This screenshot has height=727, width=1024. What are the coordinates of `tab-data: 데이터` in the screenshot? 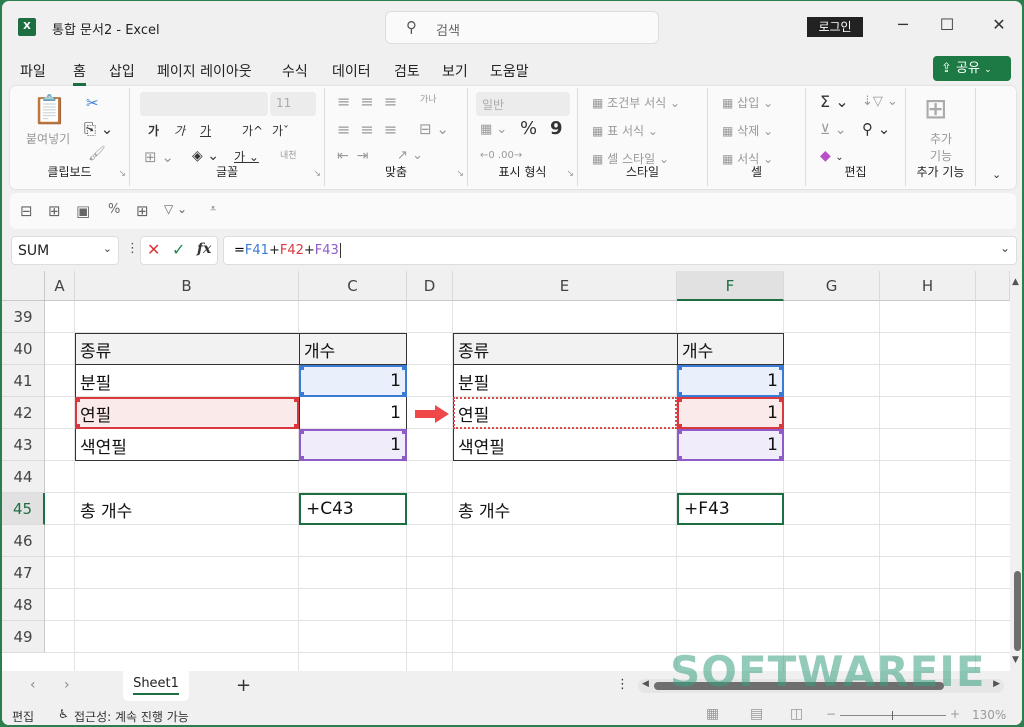 It's located at (351, 71).